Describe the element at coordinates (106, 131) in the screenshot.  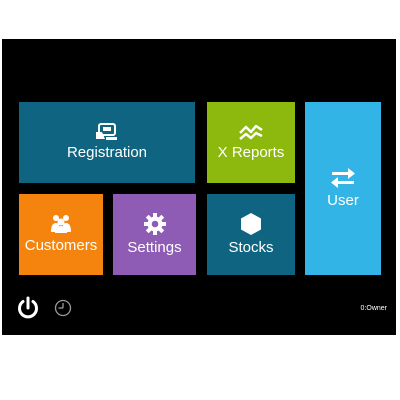
I see `cash-register-icon` at that location.